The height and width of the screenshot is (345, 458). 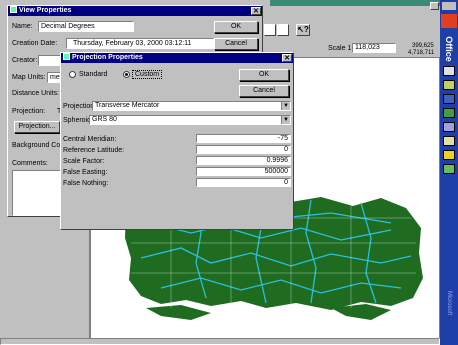 What do you see at coordinates (140, 43) in the screenshot?
I see `creation-date-input: Thursday, February 03, 2000 03:12:11` at bounding box center [140, 43].